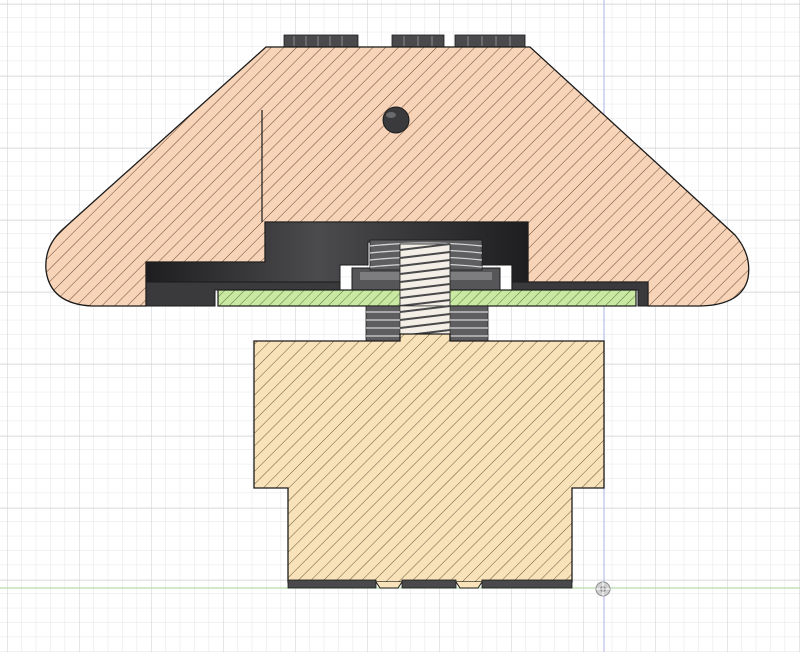 Image resolution: width=800 pixels, height=652 pixels. What do you see at coordinates (603, 589) in the screenshot?
I see `origin-point-icon` at bounding box center [603, 589].